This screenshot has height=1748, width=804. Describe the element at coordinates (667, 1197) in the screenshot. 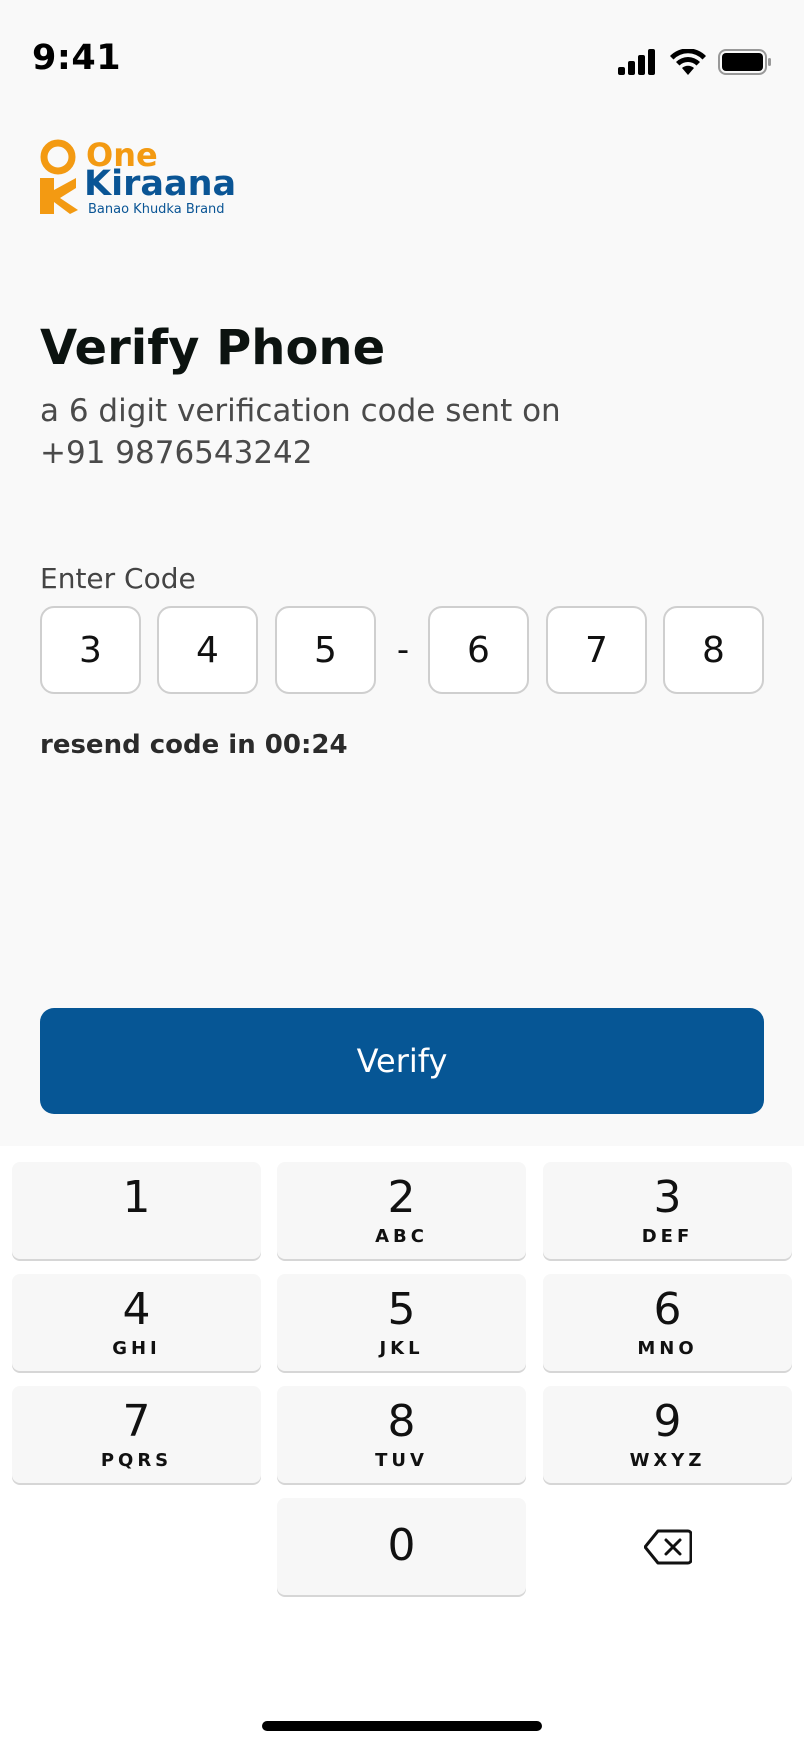

I see `key-digit: 3` at that location.